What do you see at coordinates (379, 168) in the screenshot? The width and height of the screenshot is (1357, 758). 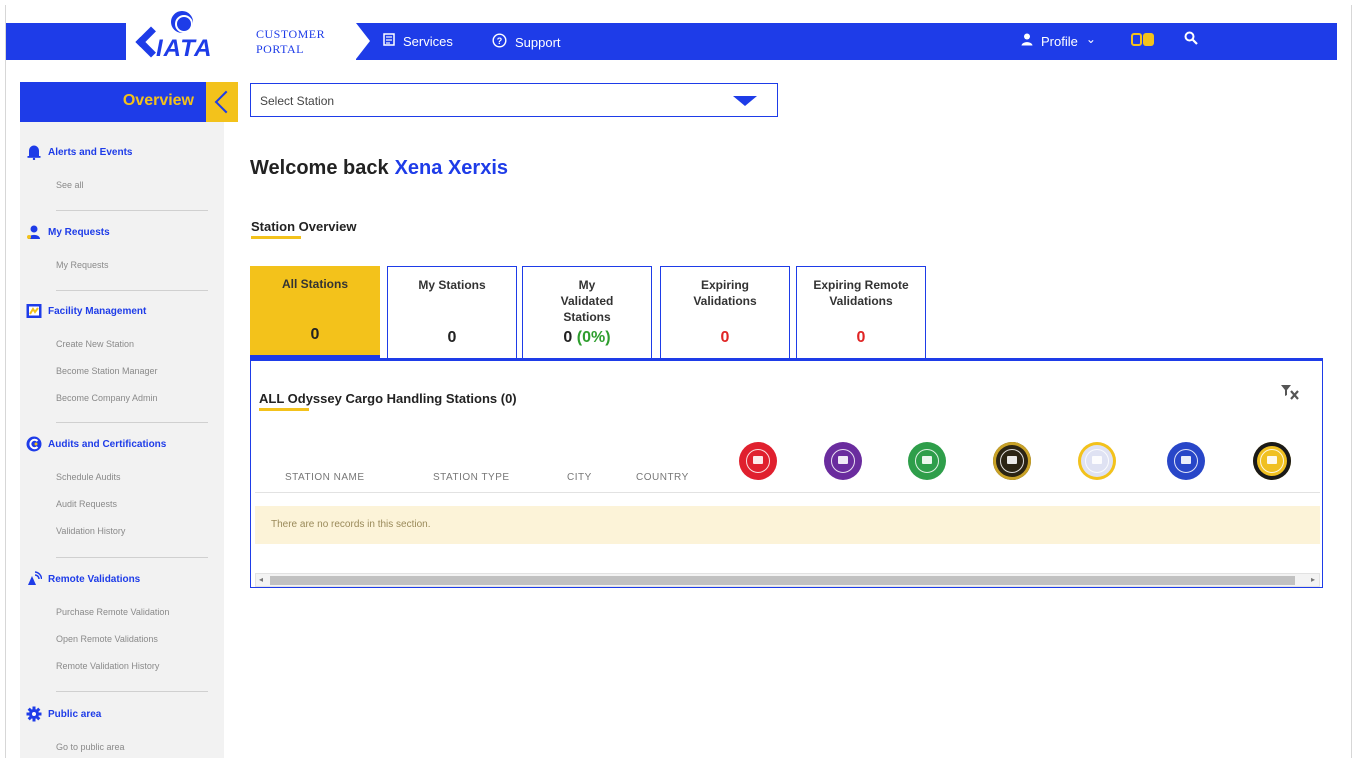 I see `welcome-heading: Welcome back Xena Xerxis` at bounding box center [379, 168].